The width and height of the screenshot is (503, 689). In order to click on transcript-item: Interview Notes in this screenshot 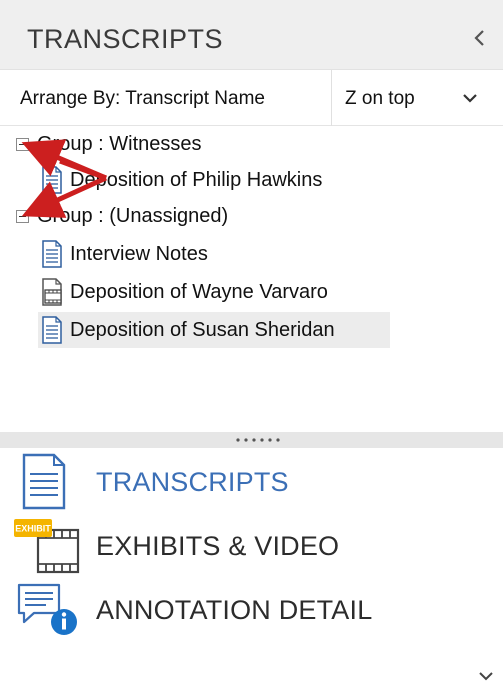, I will do `click(124, 254)`.